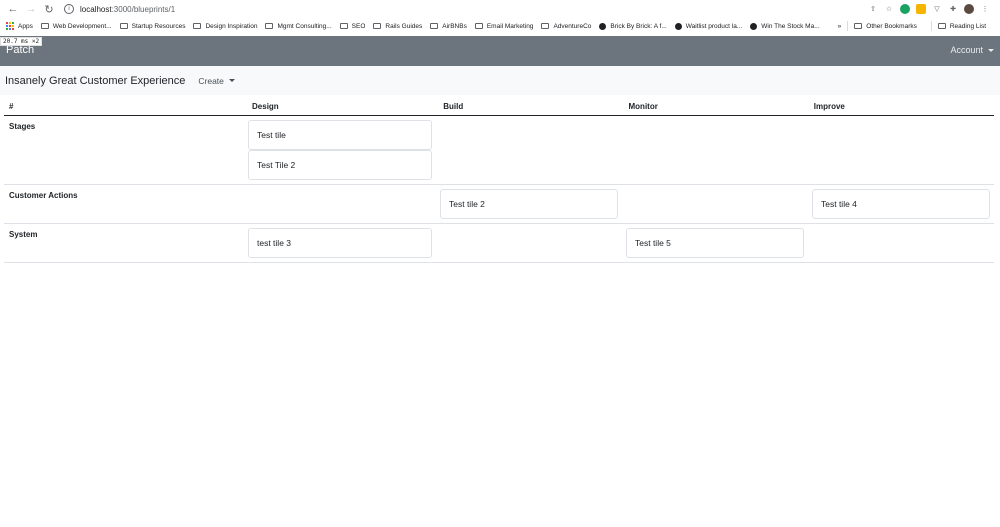 The width and height of the screenshot is (1000, 527). What do you see at coordinates (966, 50) in the screenshot?
I see `account-label: Account` at bounding box center [966, 50].